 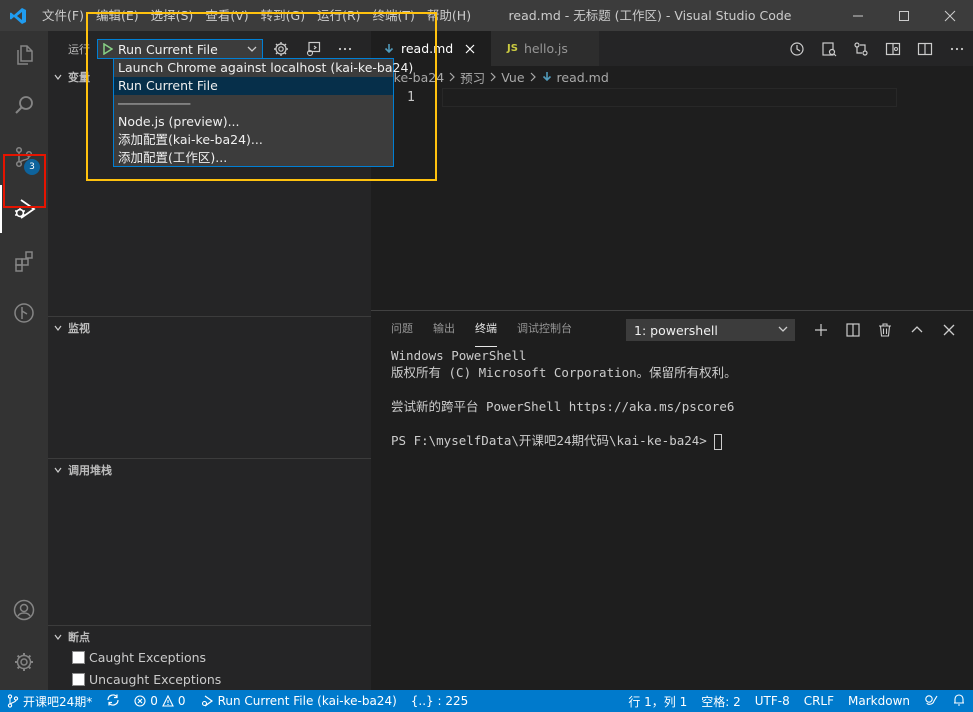 I want to click on source-control-button: 3, so click(x=24, y=157).